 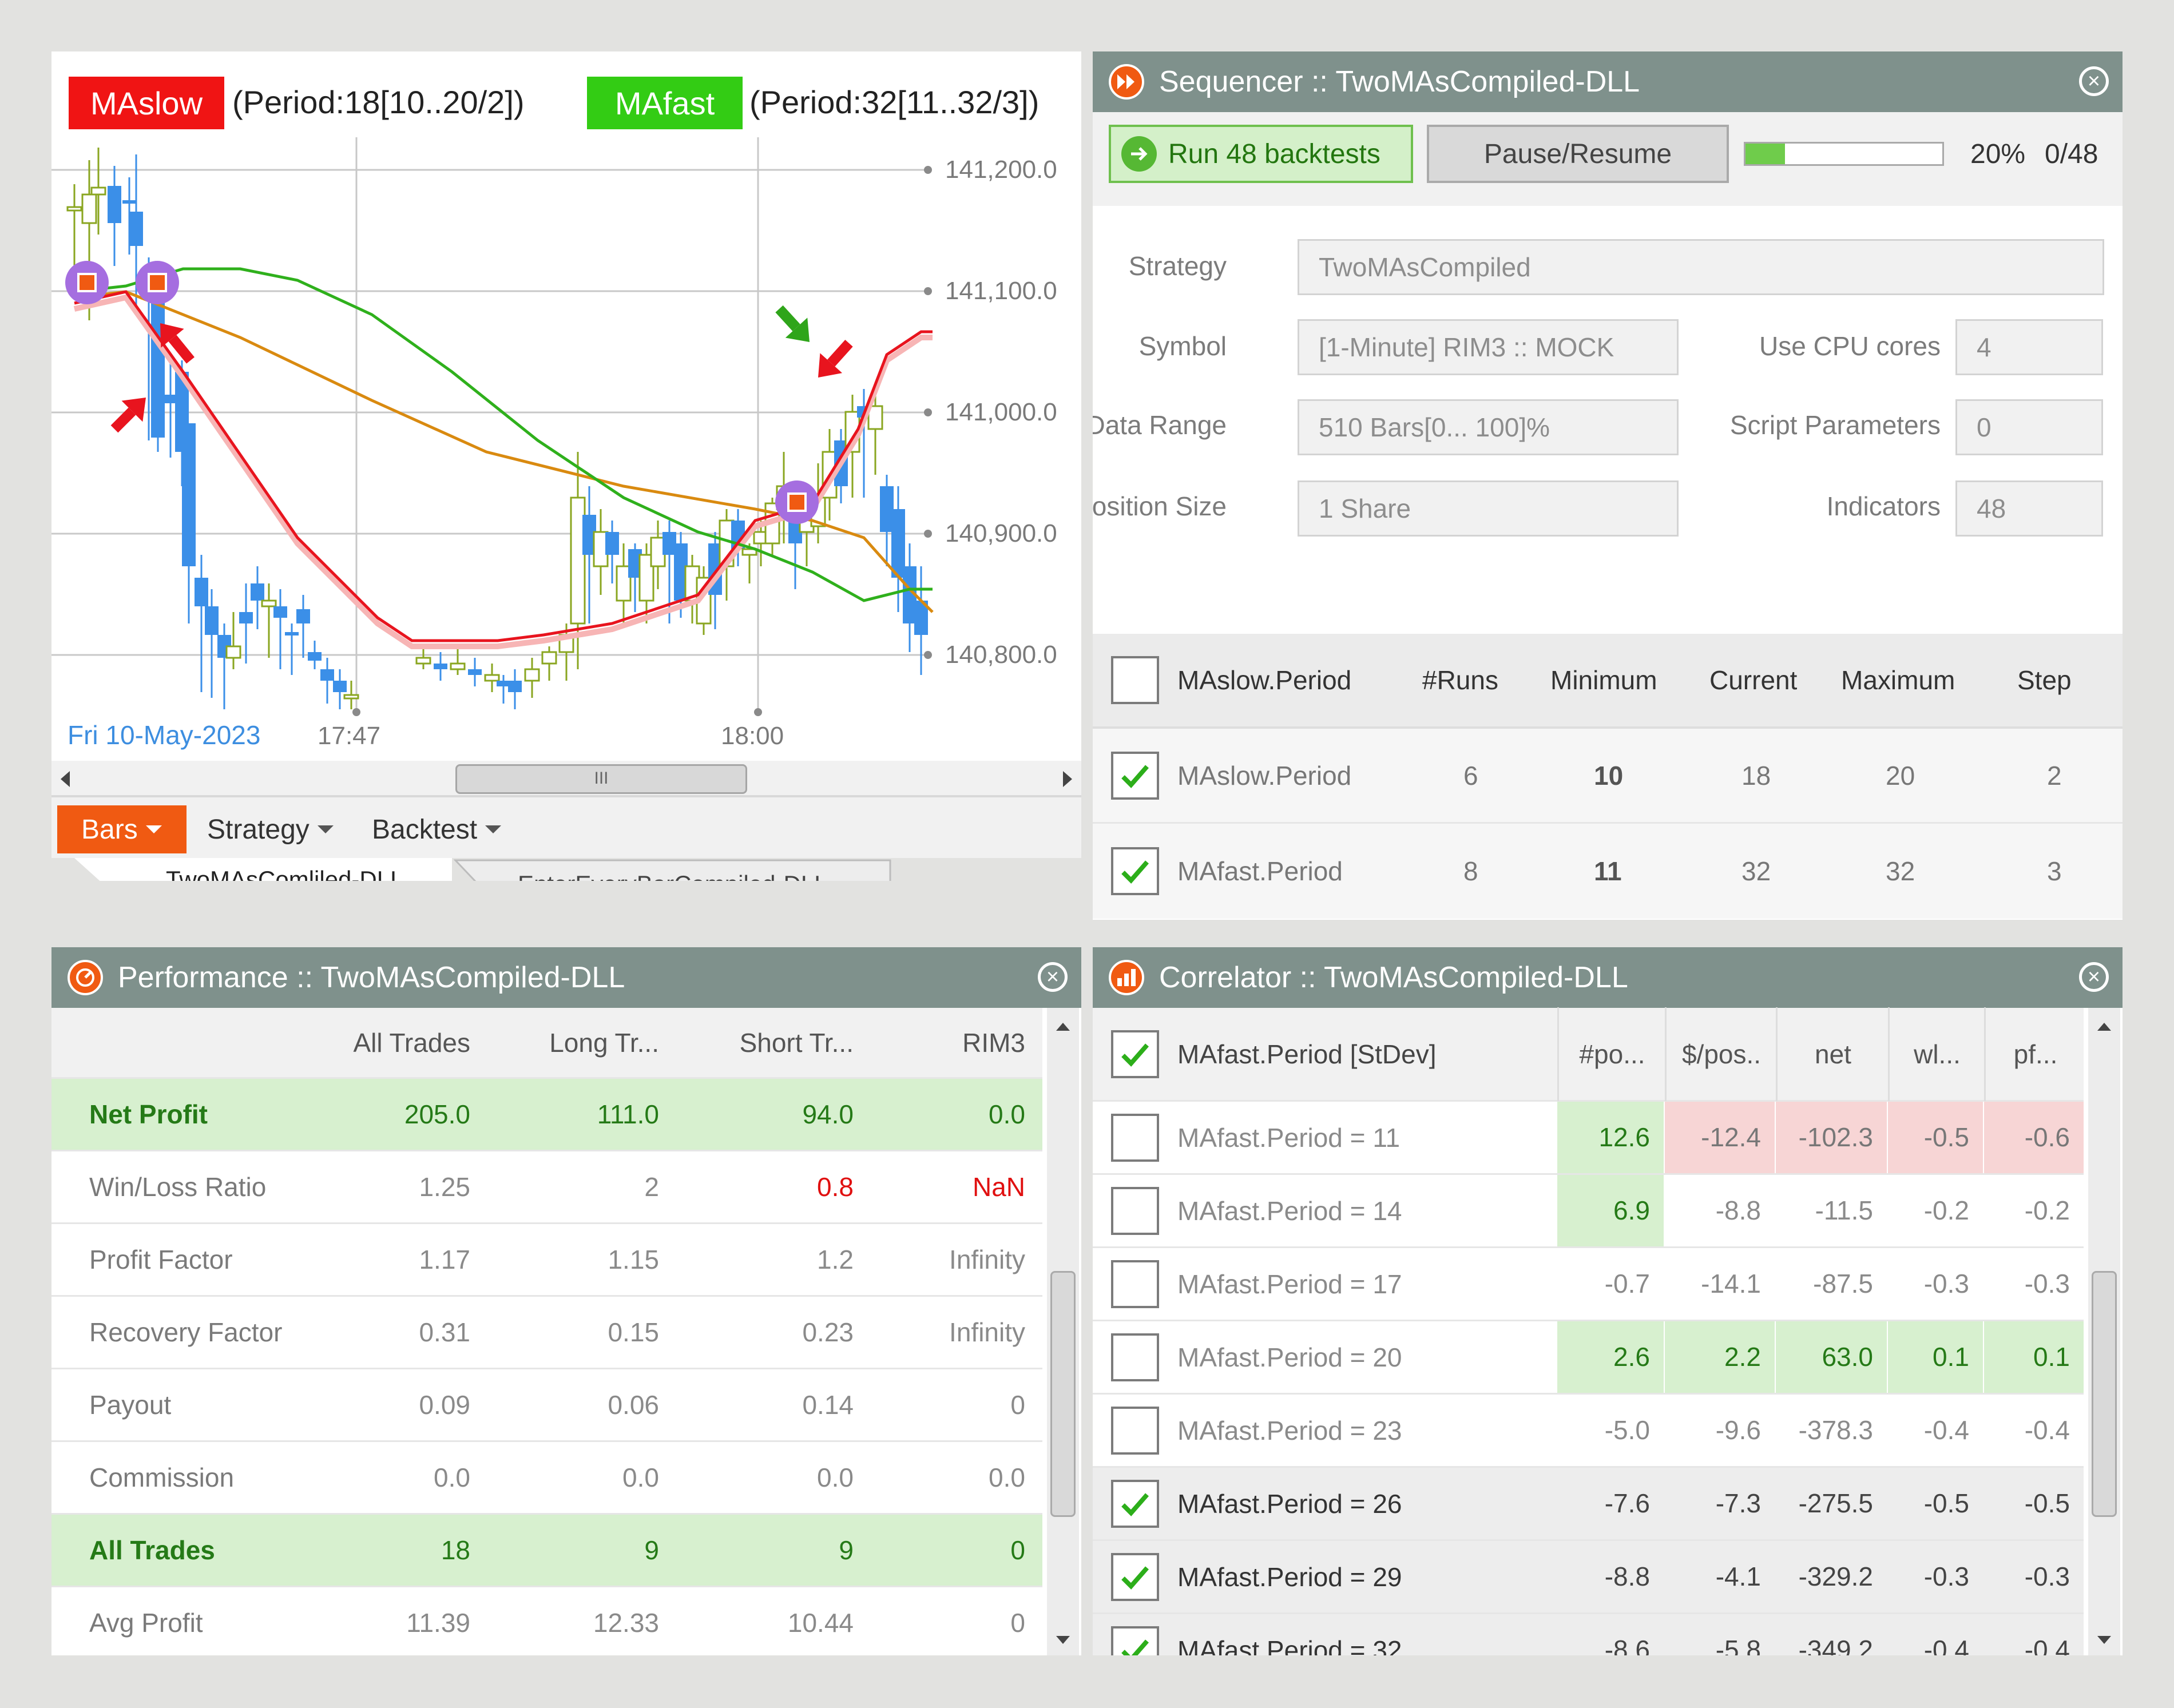 What do you see at coordinates (1608, 871) in the screenshot?
I see `param-row: MAfast.Period 8 11 32 32 3` at bounding box center [1608, 871].